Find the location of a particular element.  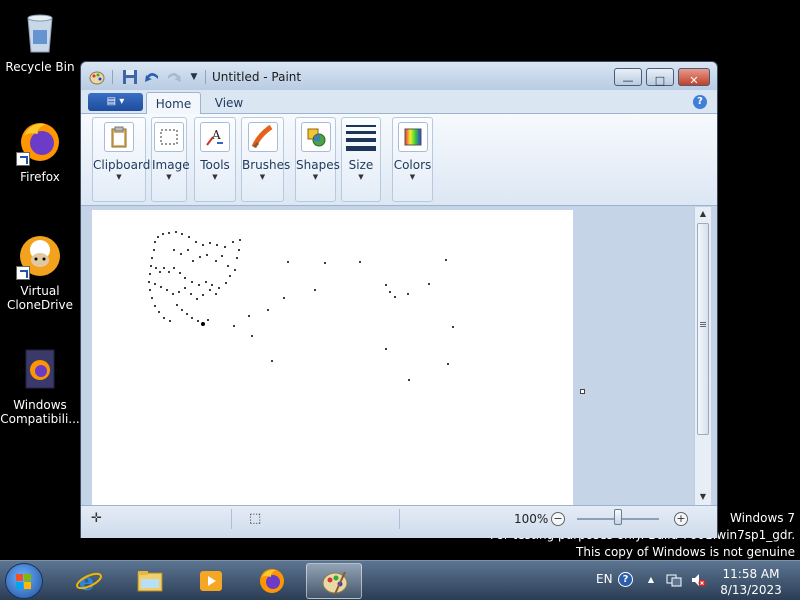

title-bar: ▼ Untitled - Paint — □ ✕ is located at coordinates (399, 76).